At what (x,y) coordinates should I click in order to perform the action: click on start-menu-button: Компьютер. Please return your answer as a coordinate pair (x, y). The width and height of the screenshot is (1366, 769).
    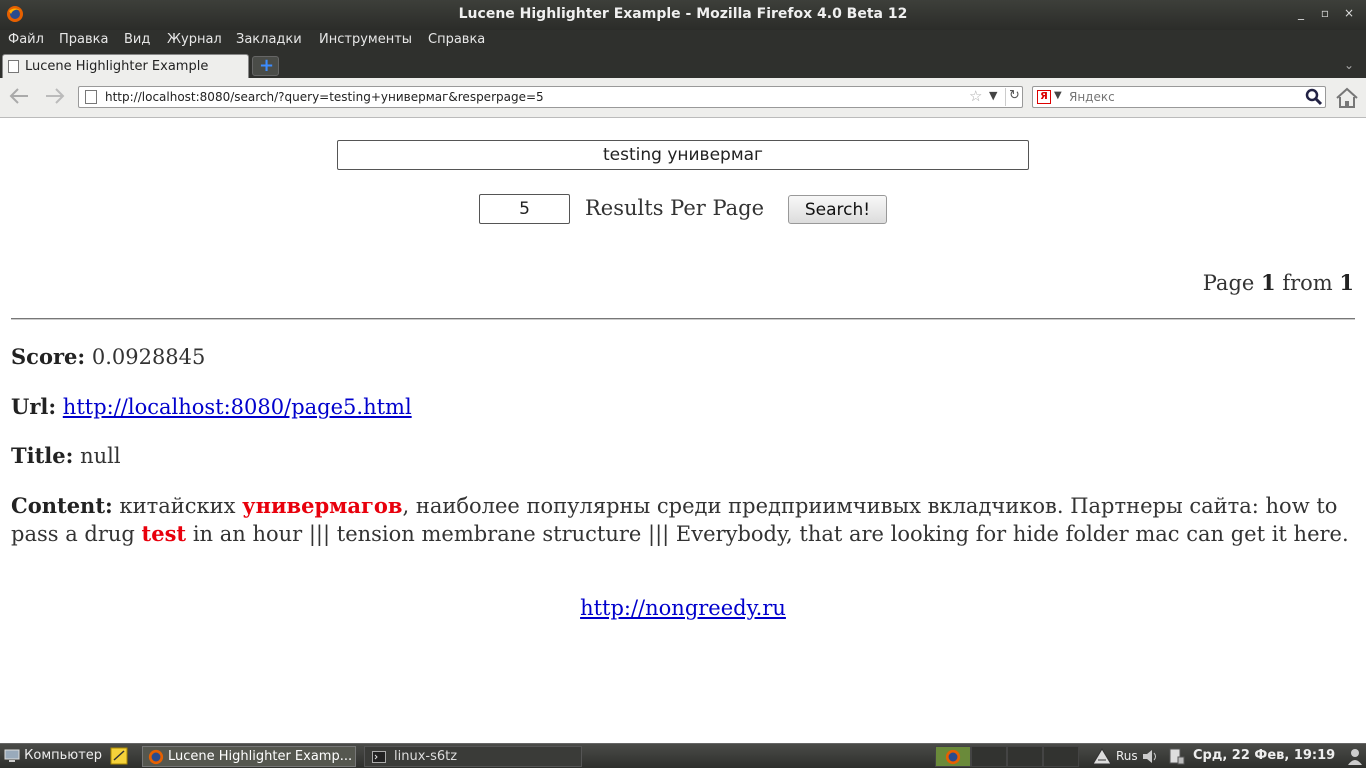
    Looking at the image, I should click on (53, 756).